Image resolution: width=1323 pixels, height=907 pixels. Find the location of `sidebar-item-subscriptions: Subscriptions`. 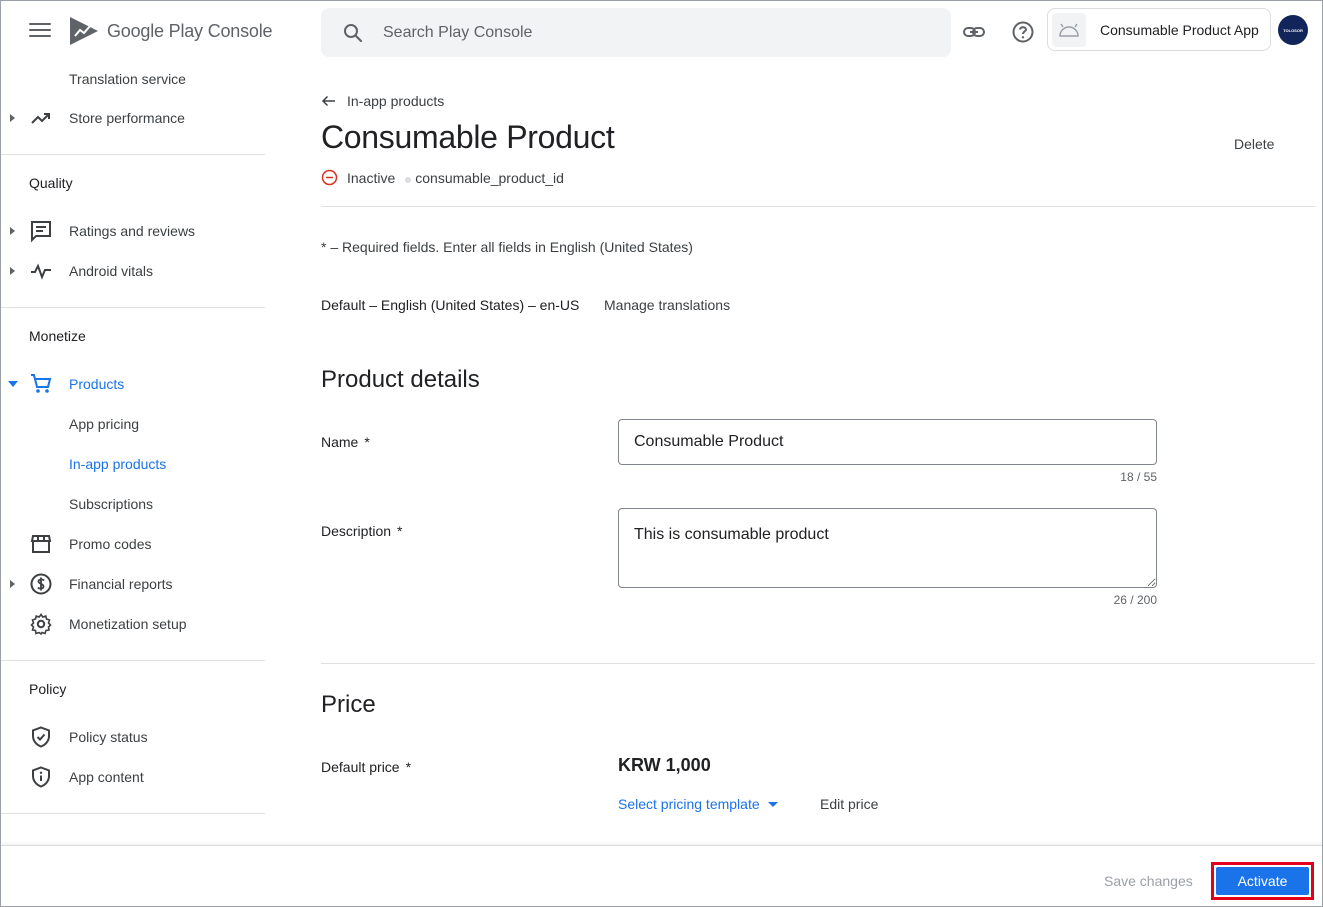

sidebar-item-subscriptions: Subscriptions is located at coordinates (133, 504).